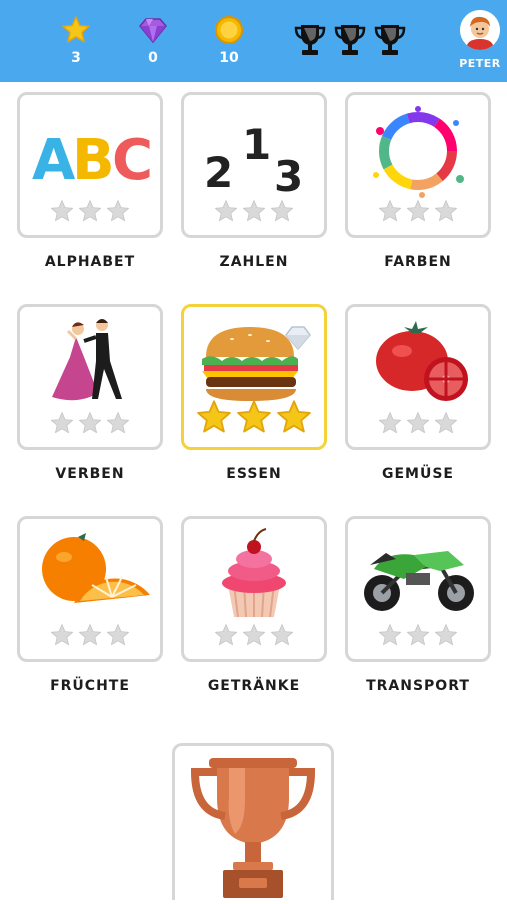 The width and height of the screenshot is (507, 904). What do you see at coordinates (418, 151) in the screenshot?
I see `color-splash-image` at bounding box center [418, 151].